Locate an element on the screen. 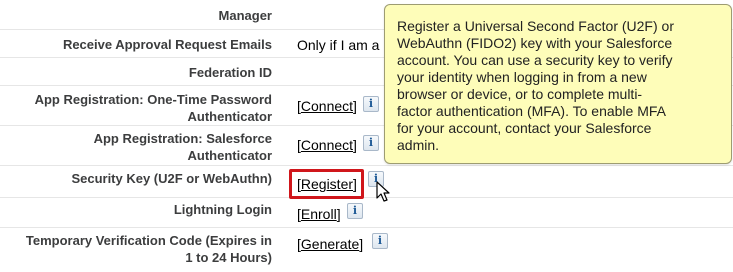 This screenshot has height=272, width=733. temp-verification-code-label-line2: 1 to 24 Hours) is located at coordinates (228, 257).